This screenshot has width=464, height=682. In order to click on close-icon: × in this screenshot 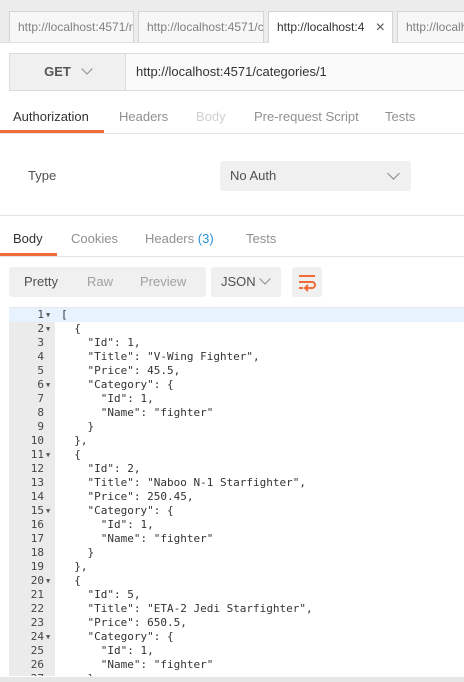, I will do `click(380, 27)`.